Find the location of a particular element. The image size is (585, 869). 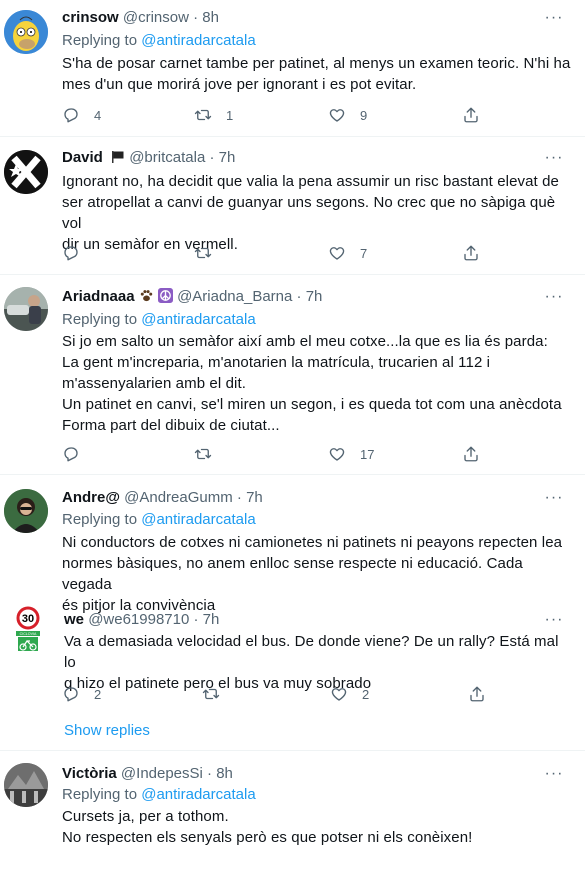

like-button: 7 is located at coordinates (347, 253).